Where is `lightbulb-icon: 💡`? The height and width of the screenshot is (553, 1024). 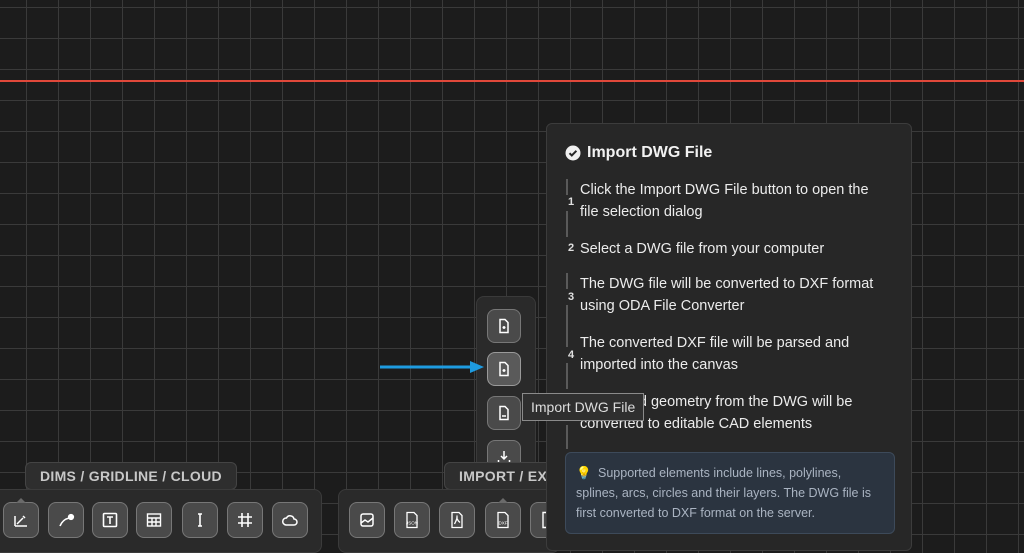
lightbulb-icon: 💡 is located at coordinates (584, 473).